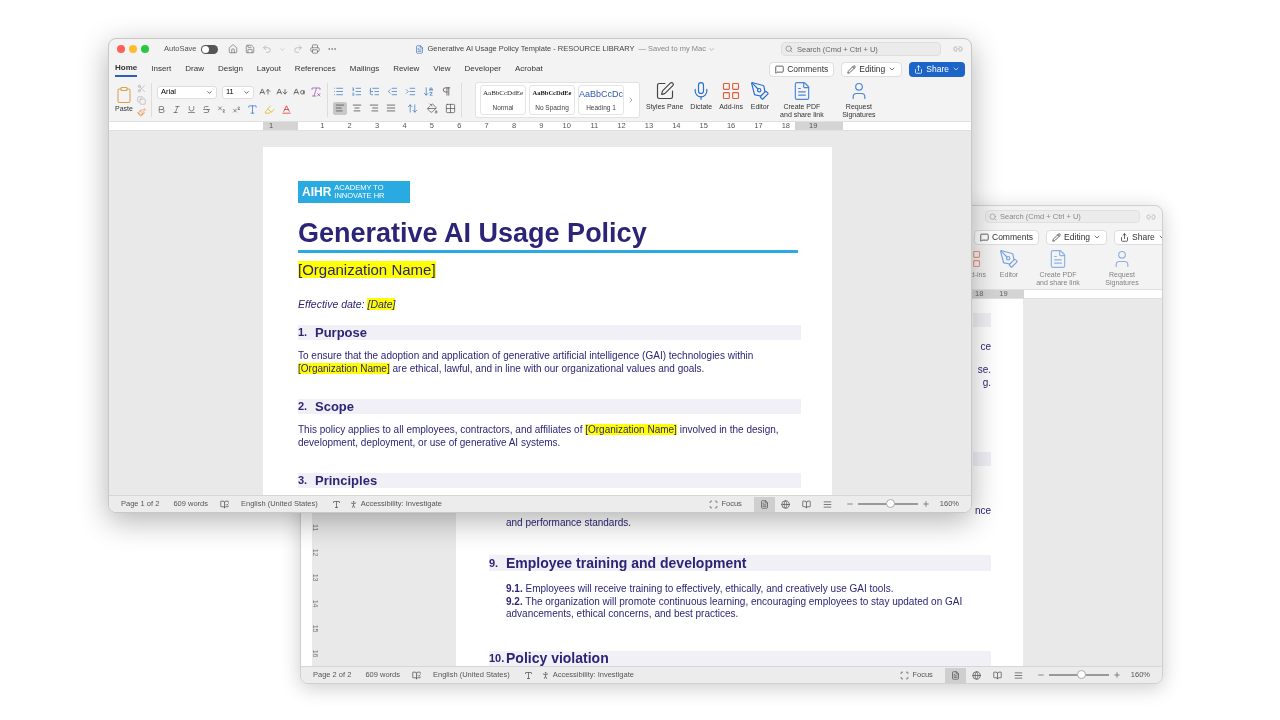 This screenshot has width=1280, height=720. What do you see at coordinates (221, 109) in the screenshot?
I see `subscript-icon` at bounding box center [221, 109].